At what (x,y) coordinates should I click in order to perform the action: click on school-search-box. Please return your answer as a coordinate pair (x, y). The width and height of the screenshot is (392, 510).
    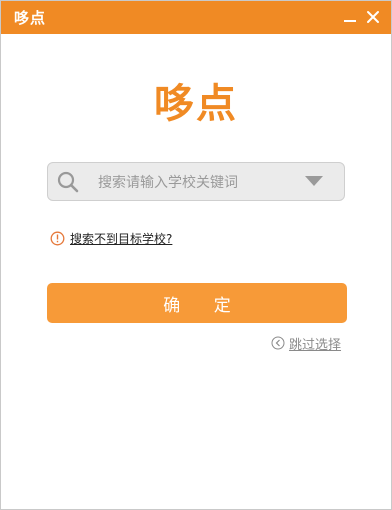
    Looking at the image, I should click on (196, 181).